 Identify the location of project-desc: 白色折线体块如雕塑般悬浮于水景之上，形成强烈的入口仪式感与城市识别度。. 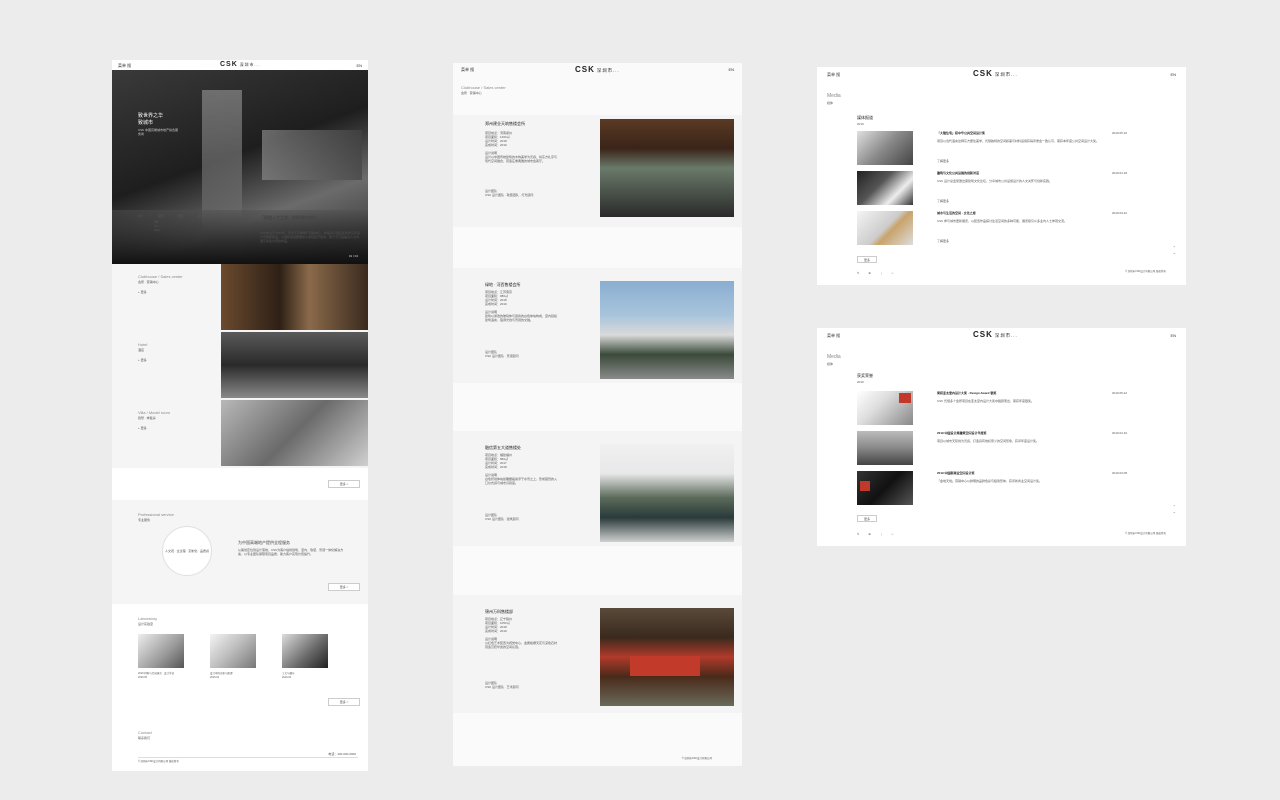
(521, 481).